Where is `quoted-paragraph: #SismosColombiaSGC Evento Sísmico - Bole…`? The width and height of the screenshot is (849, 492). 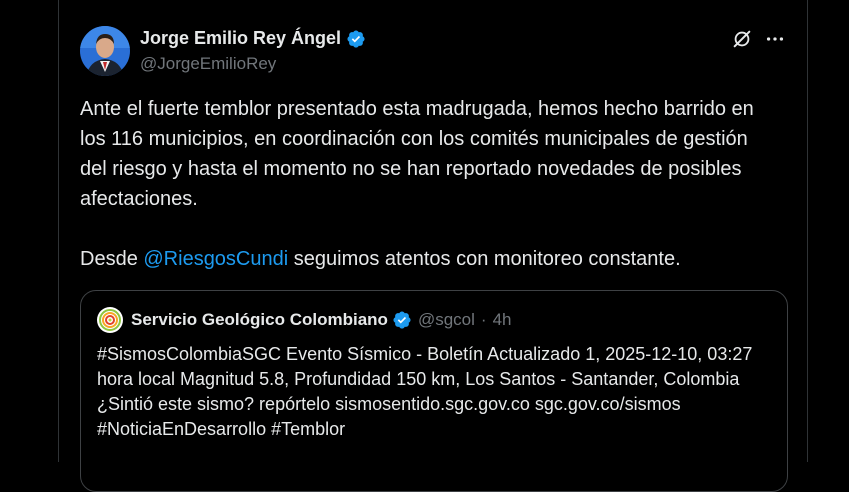 quoted-paragraph: #SismosColombiaSGC Evento Sísmico - Bole… is located at coordinates (425, 391).